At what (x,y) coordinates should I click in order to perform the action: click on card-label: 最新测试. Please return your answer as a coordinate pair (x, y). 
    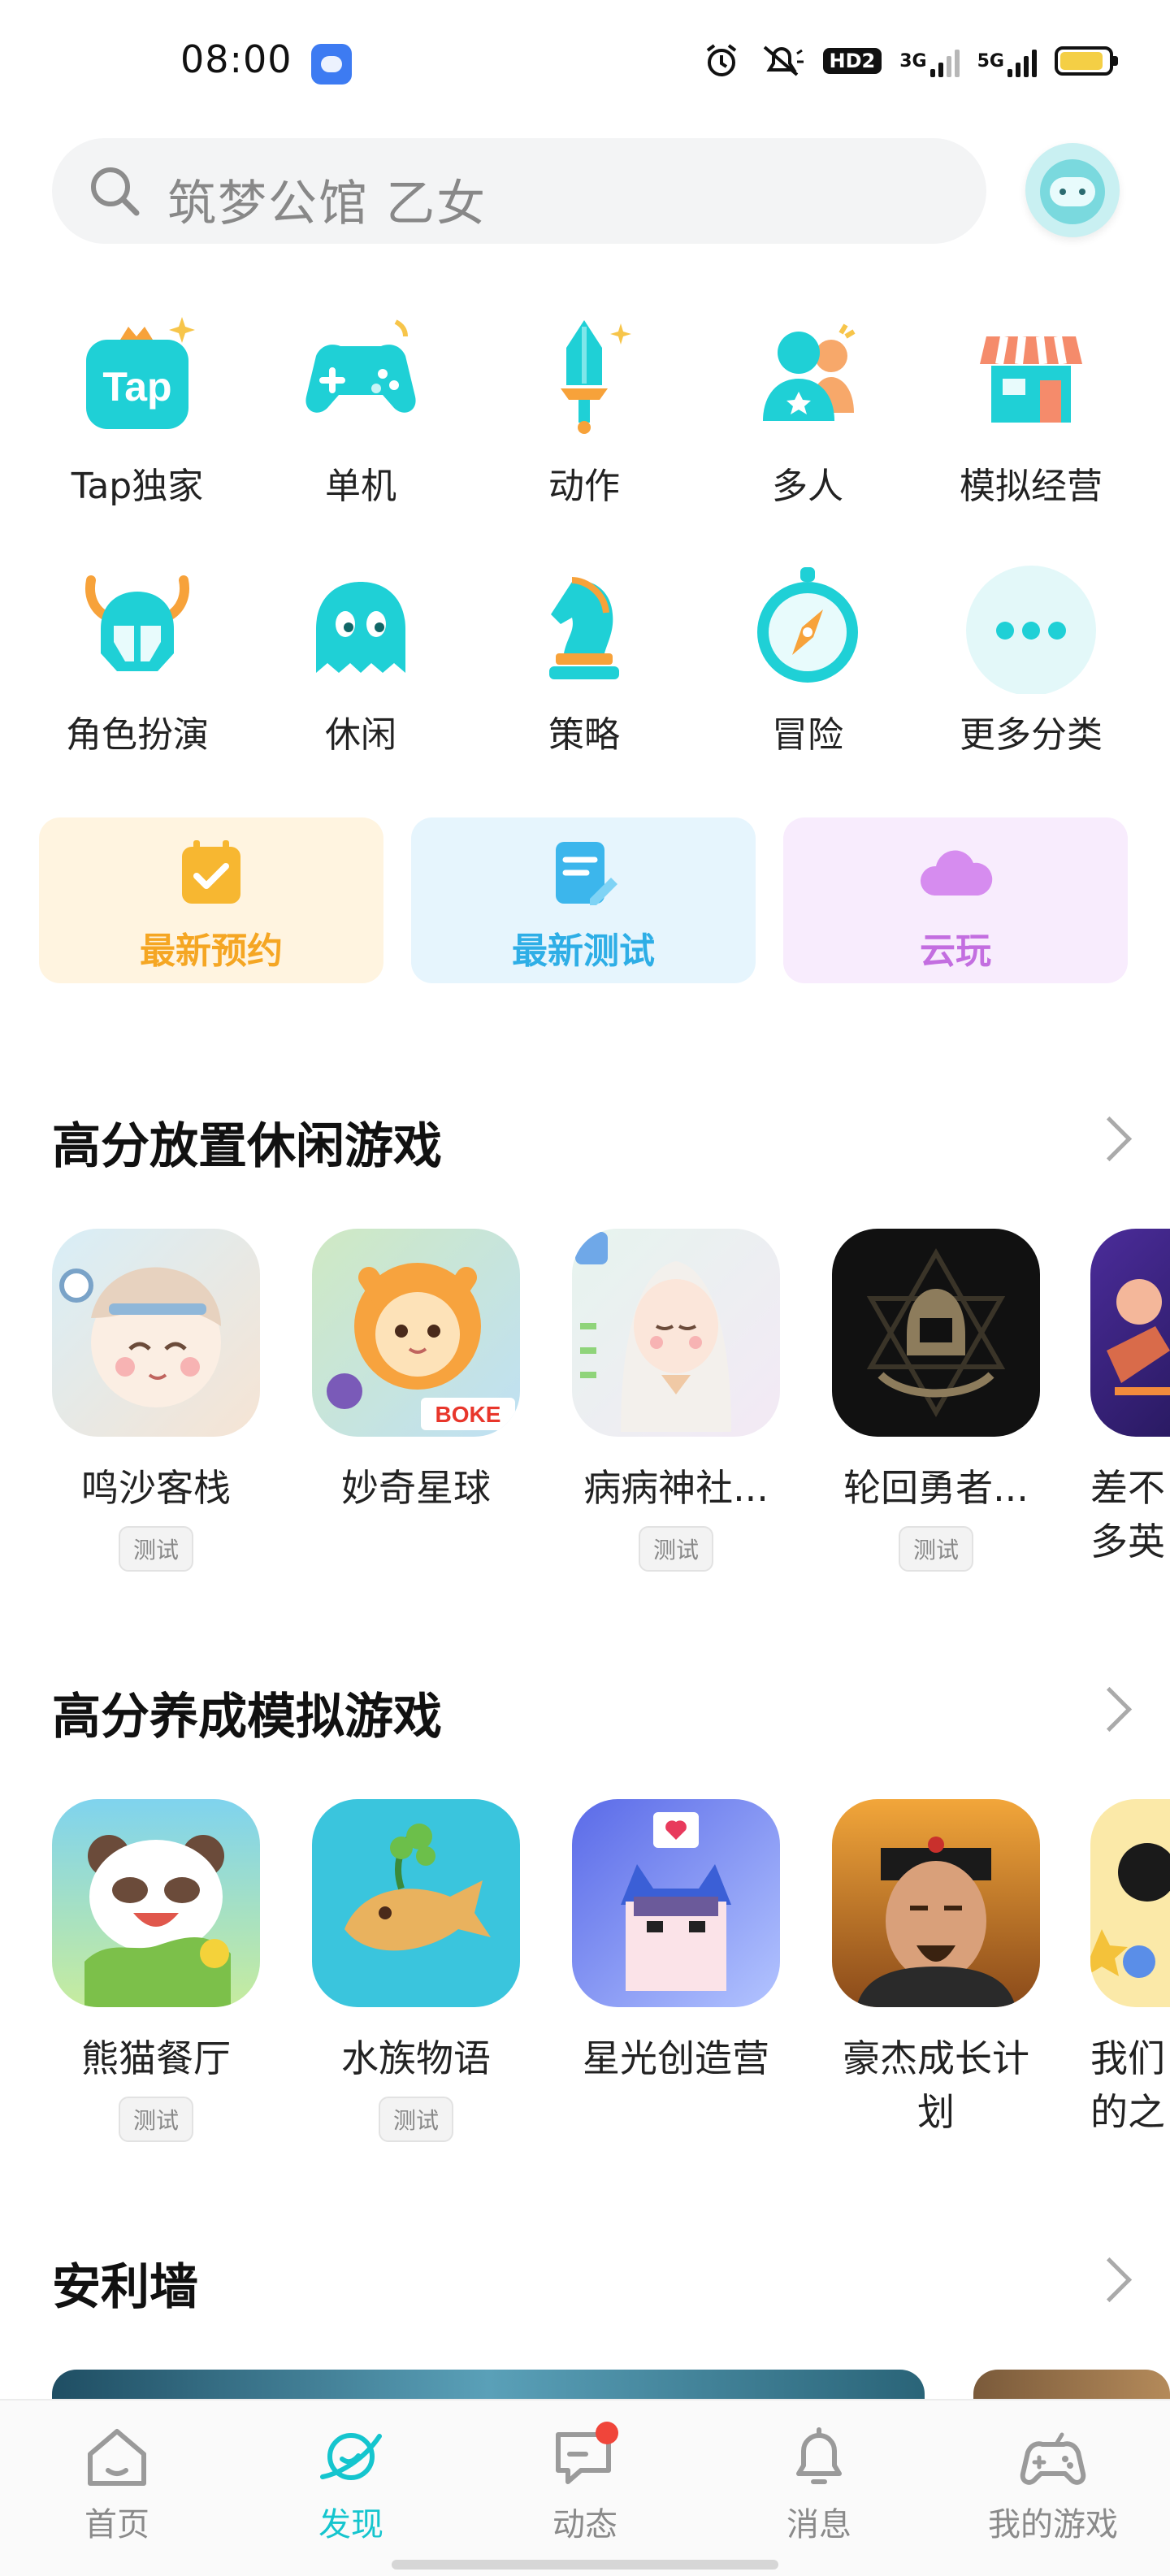
    Looking at the image, I should click on (583, 951).